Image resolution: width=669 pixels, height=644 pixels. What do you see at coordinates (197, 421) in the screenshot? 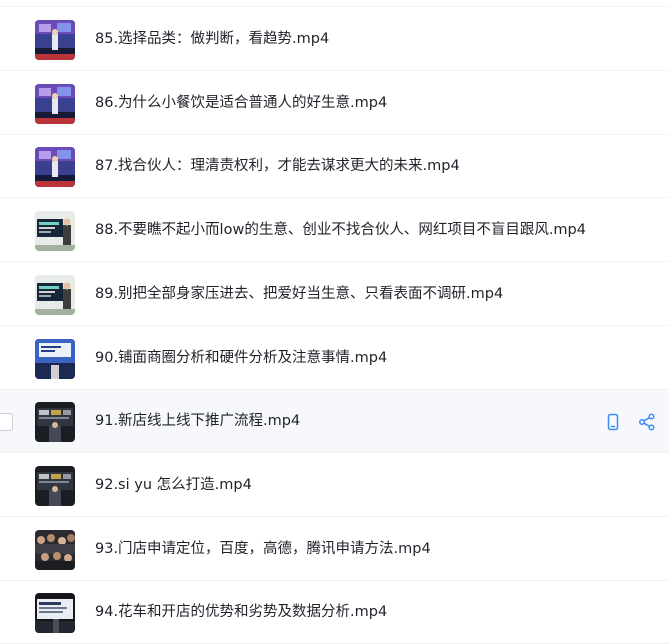
I see `file-name: 91.新店线上线下推广流程.mp4` at bounding box center [197, 421].